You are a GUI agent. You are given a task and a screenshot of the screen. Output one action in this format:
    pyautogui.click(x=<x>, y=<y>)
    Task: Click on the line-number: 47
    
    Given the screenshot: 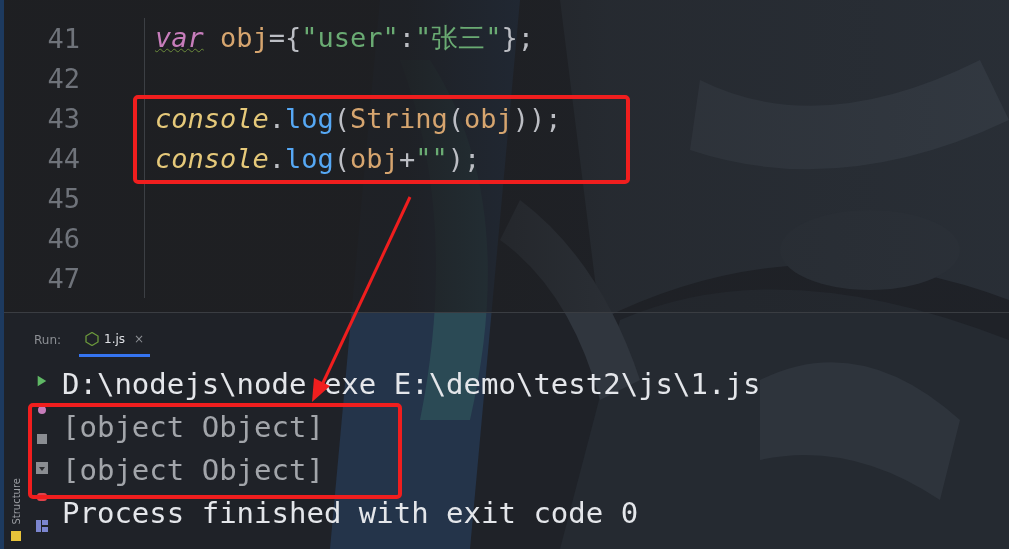 What is the action you would take?
    pyautogui.click(x=63, y=278)
    